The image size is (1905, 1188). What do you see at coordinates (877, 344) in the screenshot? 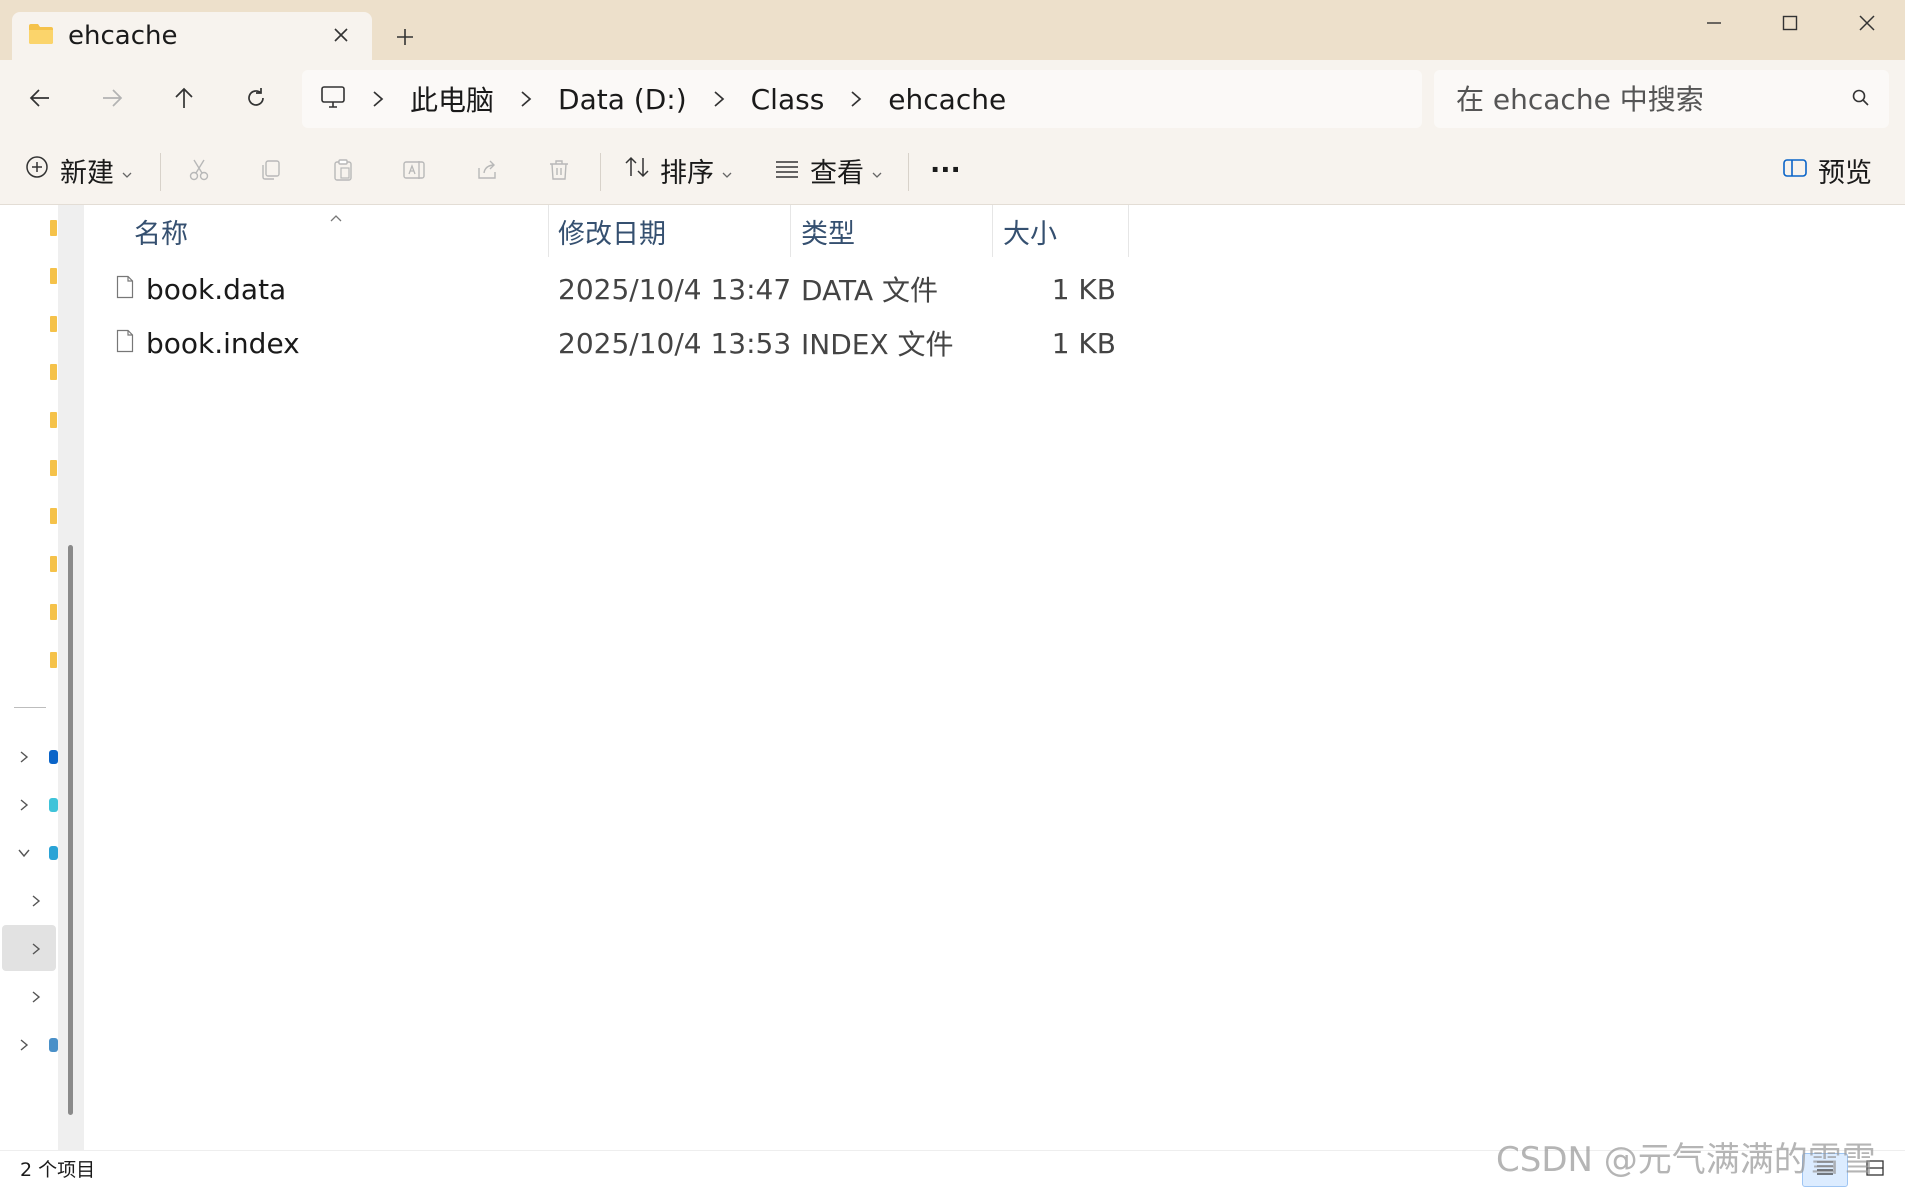
I see `file-type: INDEX 文件` at bounding box center [877, 344].